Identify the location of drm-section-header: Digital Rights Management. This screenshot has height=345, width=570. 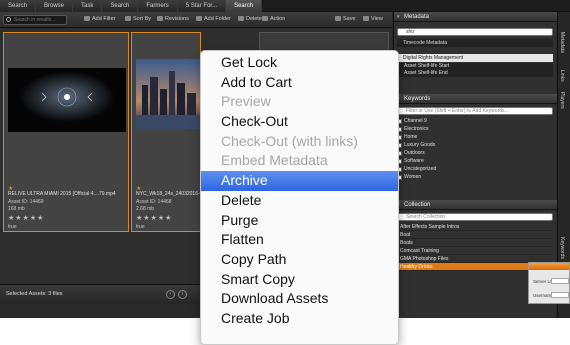
(475, 58).